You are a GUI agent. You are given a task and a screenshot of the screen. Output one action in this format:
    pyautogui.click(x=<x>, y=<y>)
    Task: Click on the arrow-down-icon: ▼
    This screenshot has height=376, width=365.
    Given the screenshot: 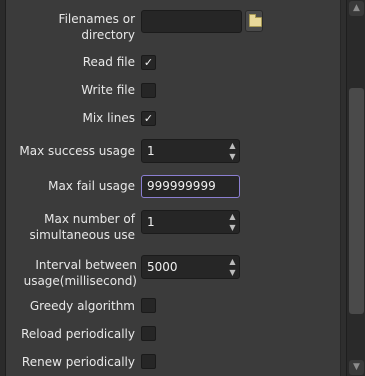 What is the action you would take?
    pyautogui.click(x=356, y=367)
    